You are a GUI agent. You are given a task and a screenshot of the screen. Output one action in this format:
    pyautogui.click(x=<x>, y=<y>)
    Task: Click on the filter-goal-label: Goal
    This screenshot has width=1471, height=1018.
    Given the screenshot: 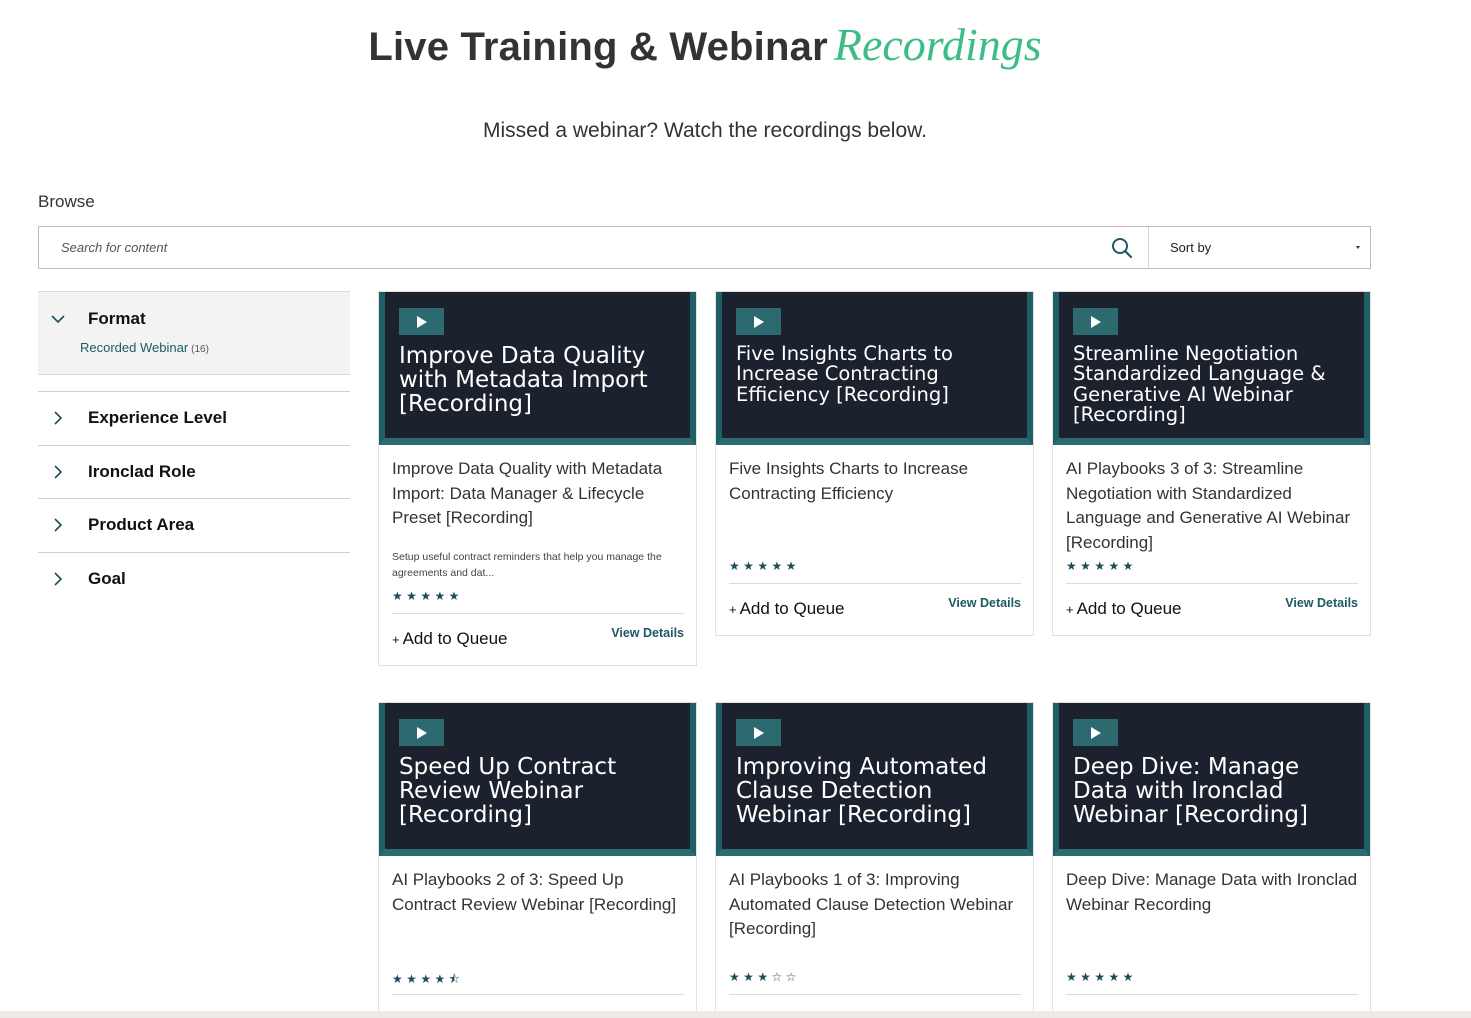 What is the action you would take?
    pyautogui.click(x=107, y=579)
    